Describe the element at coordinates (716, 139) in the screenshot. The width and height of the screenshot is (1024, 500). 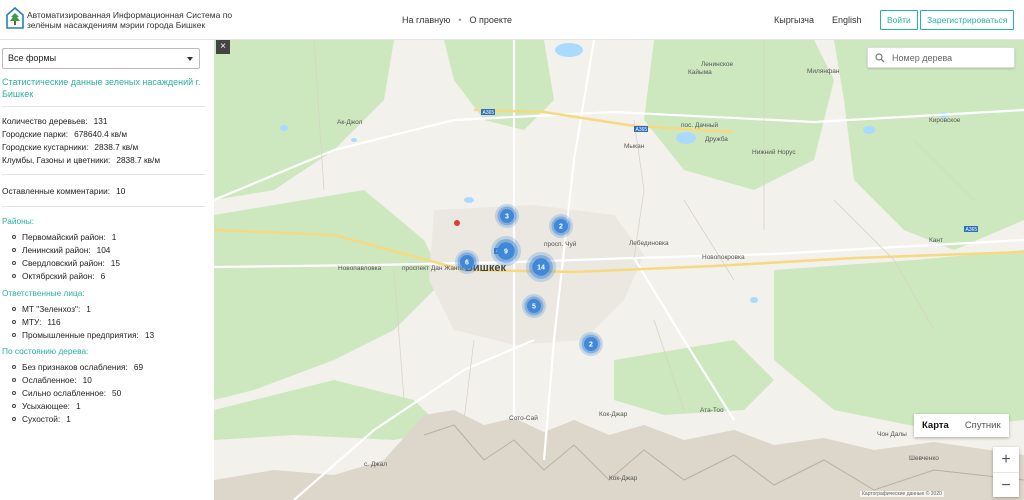
I see `svg-text: Дружба` at that location.